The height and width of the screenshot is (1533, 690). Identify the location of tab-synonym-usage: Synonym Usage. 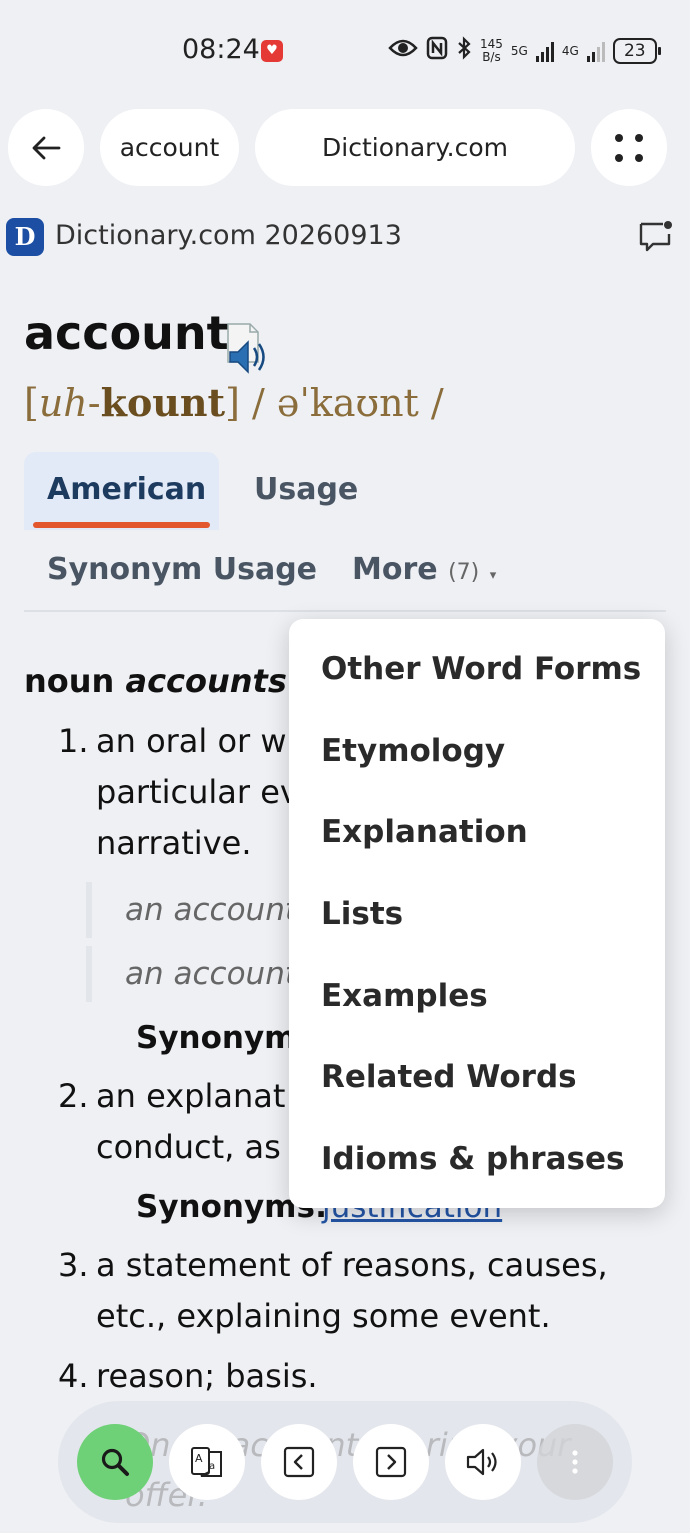
(182, 569).